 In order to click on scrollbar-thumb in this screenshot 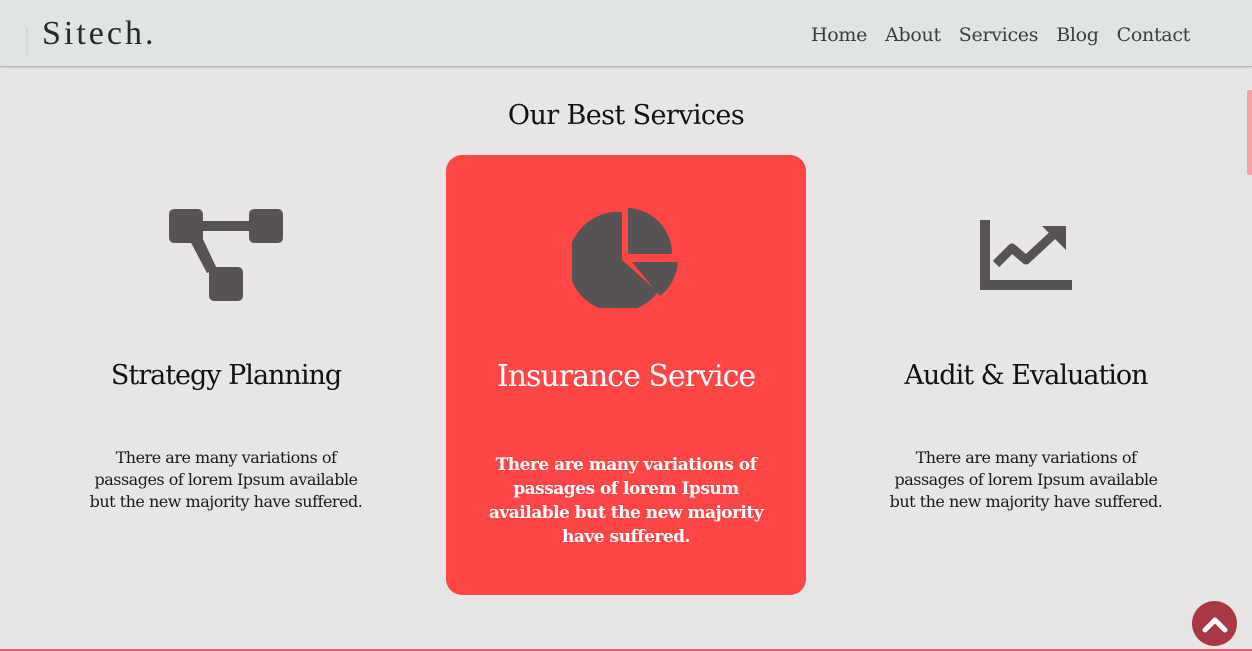, I will do `click(1249, 132)`.